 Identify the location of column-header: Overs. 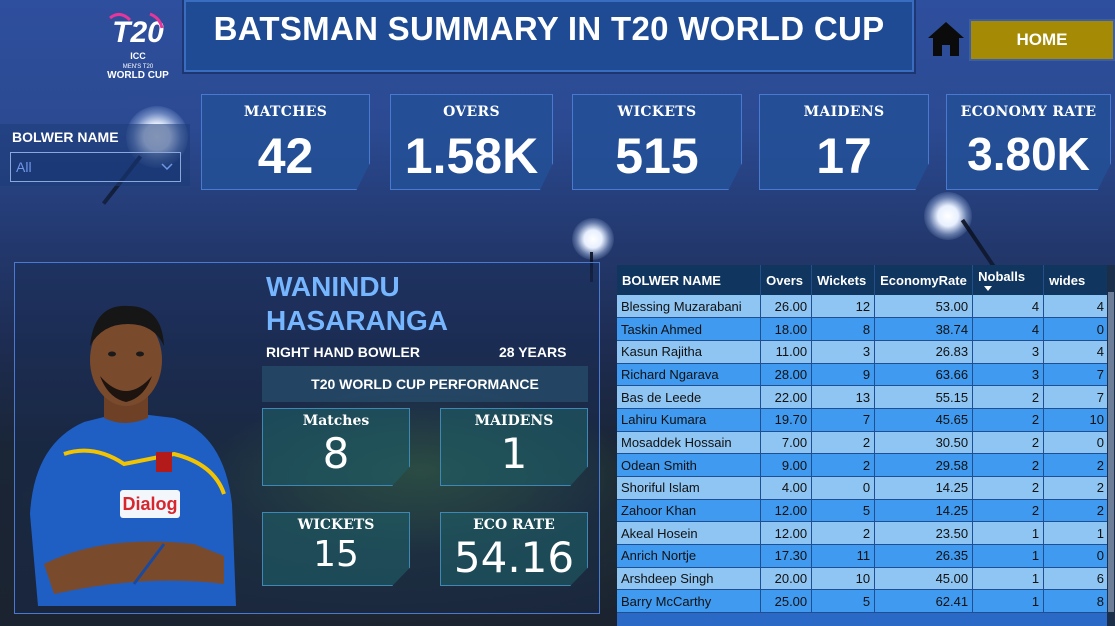
(786, 280).